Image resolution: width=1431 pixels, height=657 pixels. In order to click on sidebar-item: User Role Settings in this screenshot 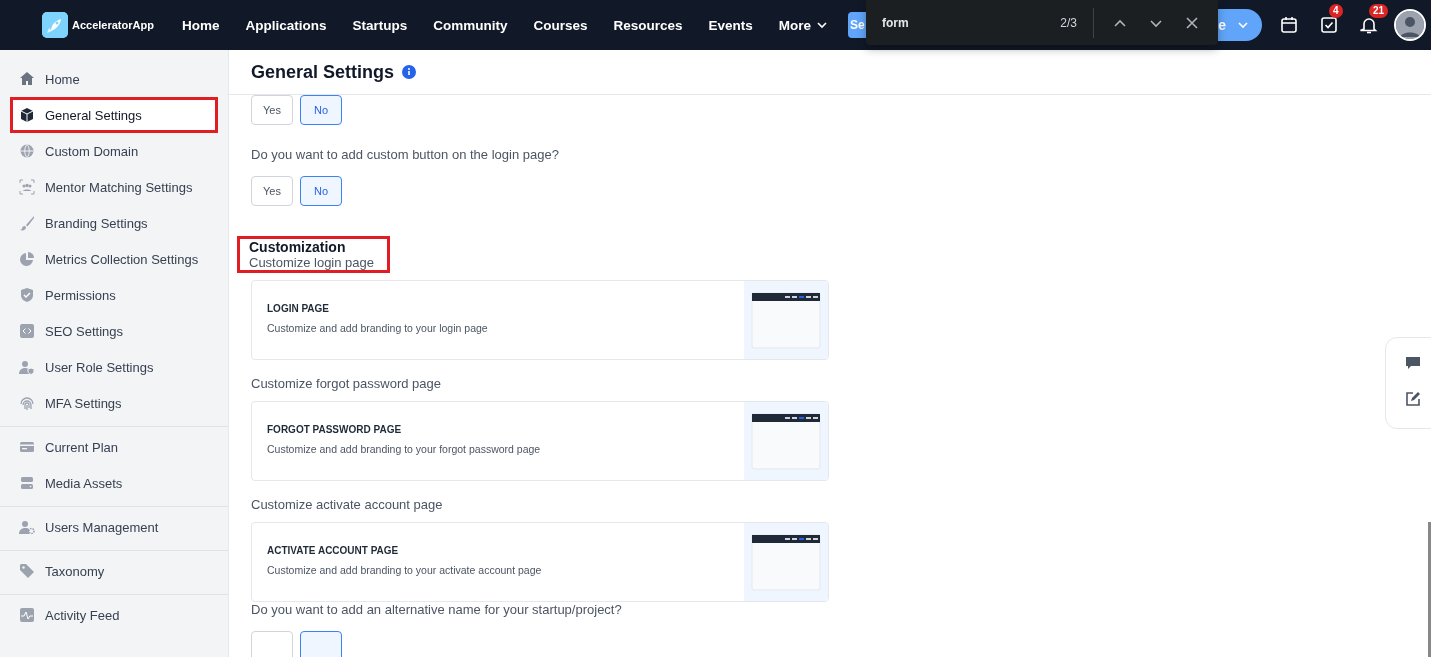, I will do `click(109, 367)`.